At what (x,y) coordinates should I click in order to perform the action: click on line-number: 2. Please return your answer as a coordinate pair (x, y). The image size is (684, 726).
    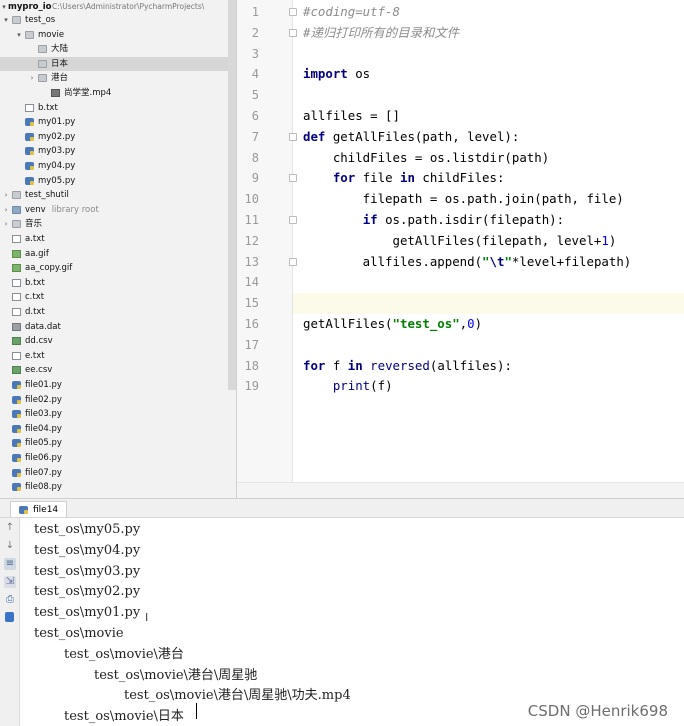
    Looking at the image, I should click on (255, 32).